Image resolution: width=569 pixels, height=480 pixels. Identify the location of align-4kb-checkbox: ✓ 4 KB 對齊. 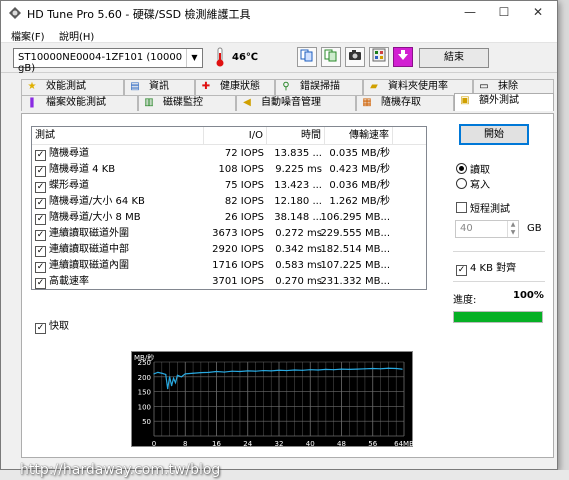
(486, 267).